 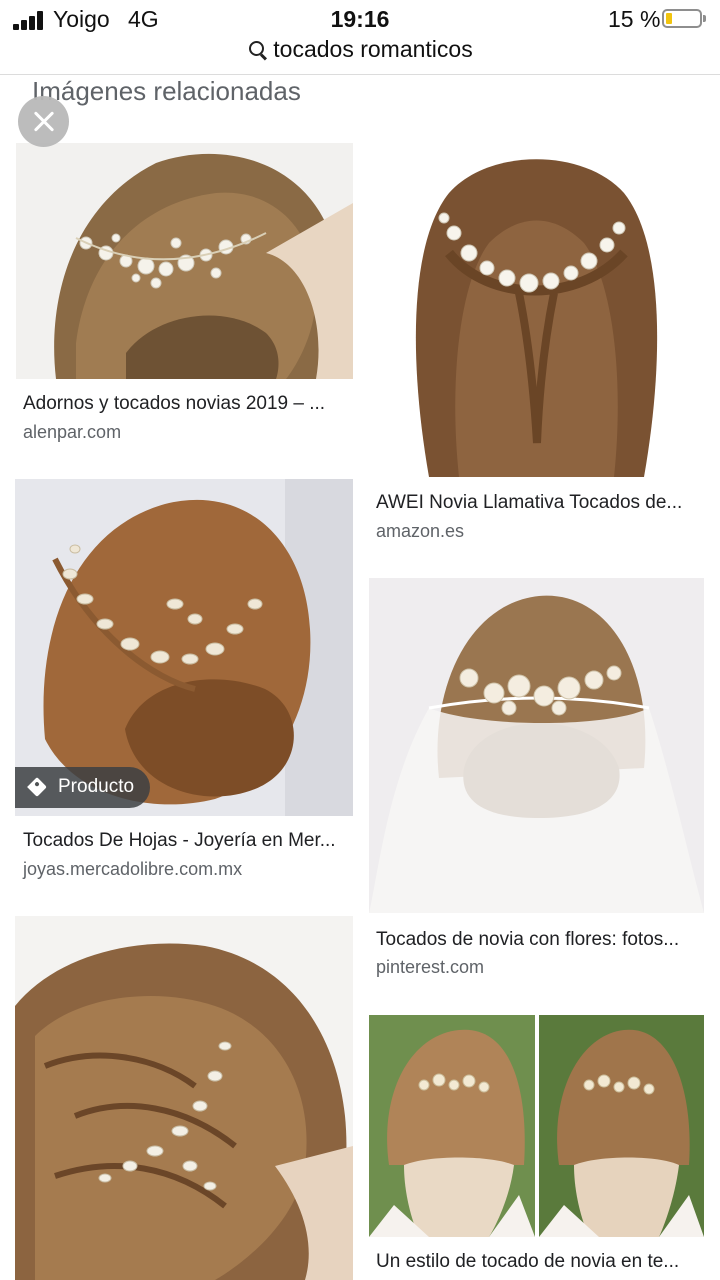 I want to click on close-button, so click(x=43, y=121).